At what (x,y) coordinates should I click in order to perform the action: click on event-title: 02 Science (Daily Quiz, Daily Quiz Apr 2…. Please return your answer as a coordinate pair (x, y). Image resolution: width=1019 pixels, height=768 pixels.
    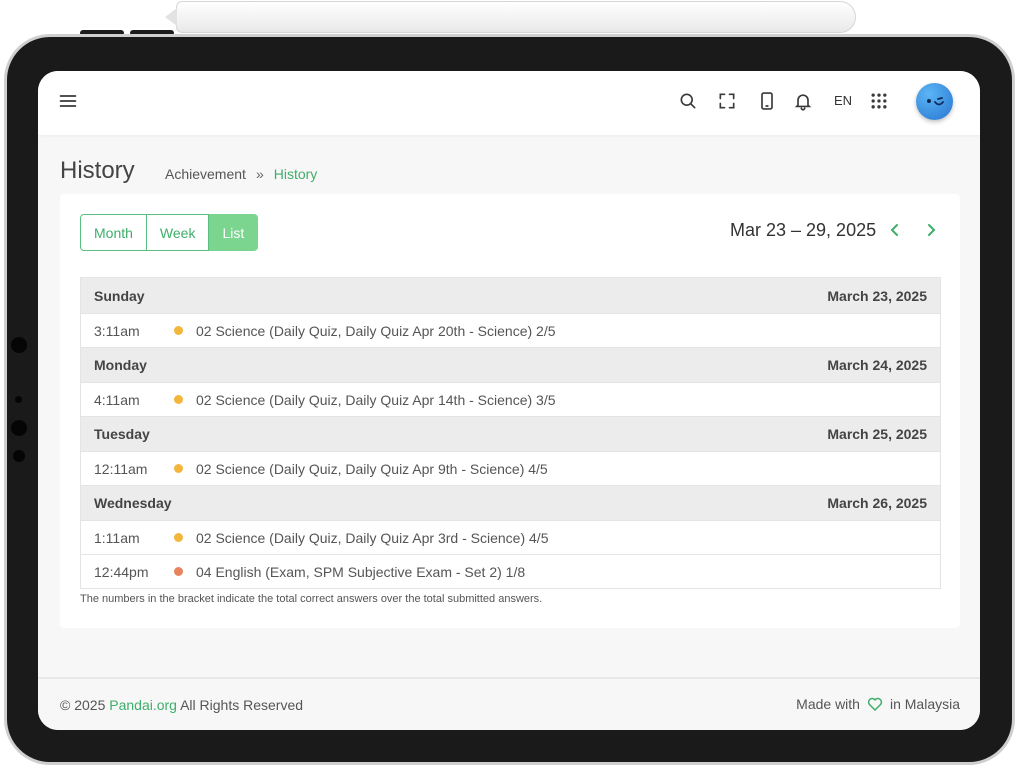
    Looking at the image, I should click on (376, 331).